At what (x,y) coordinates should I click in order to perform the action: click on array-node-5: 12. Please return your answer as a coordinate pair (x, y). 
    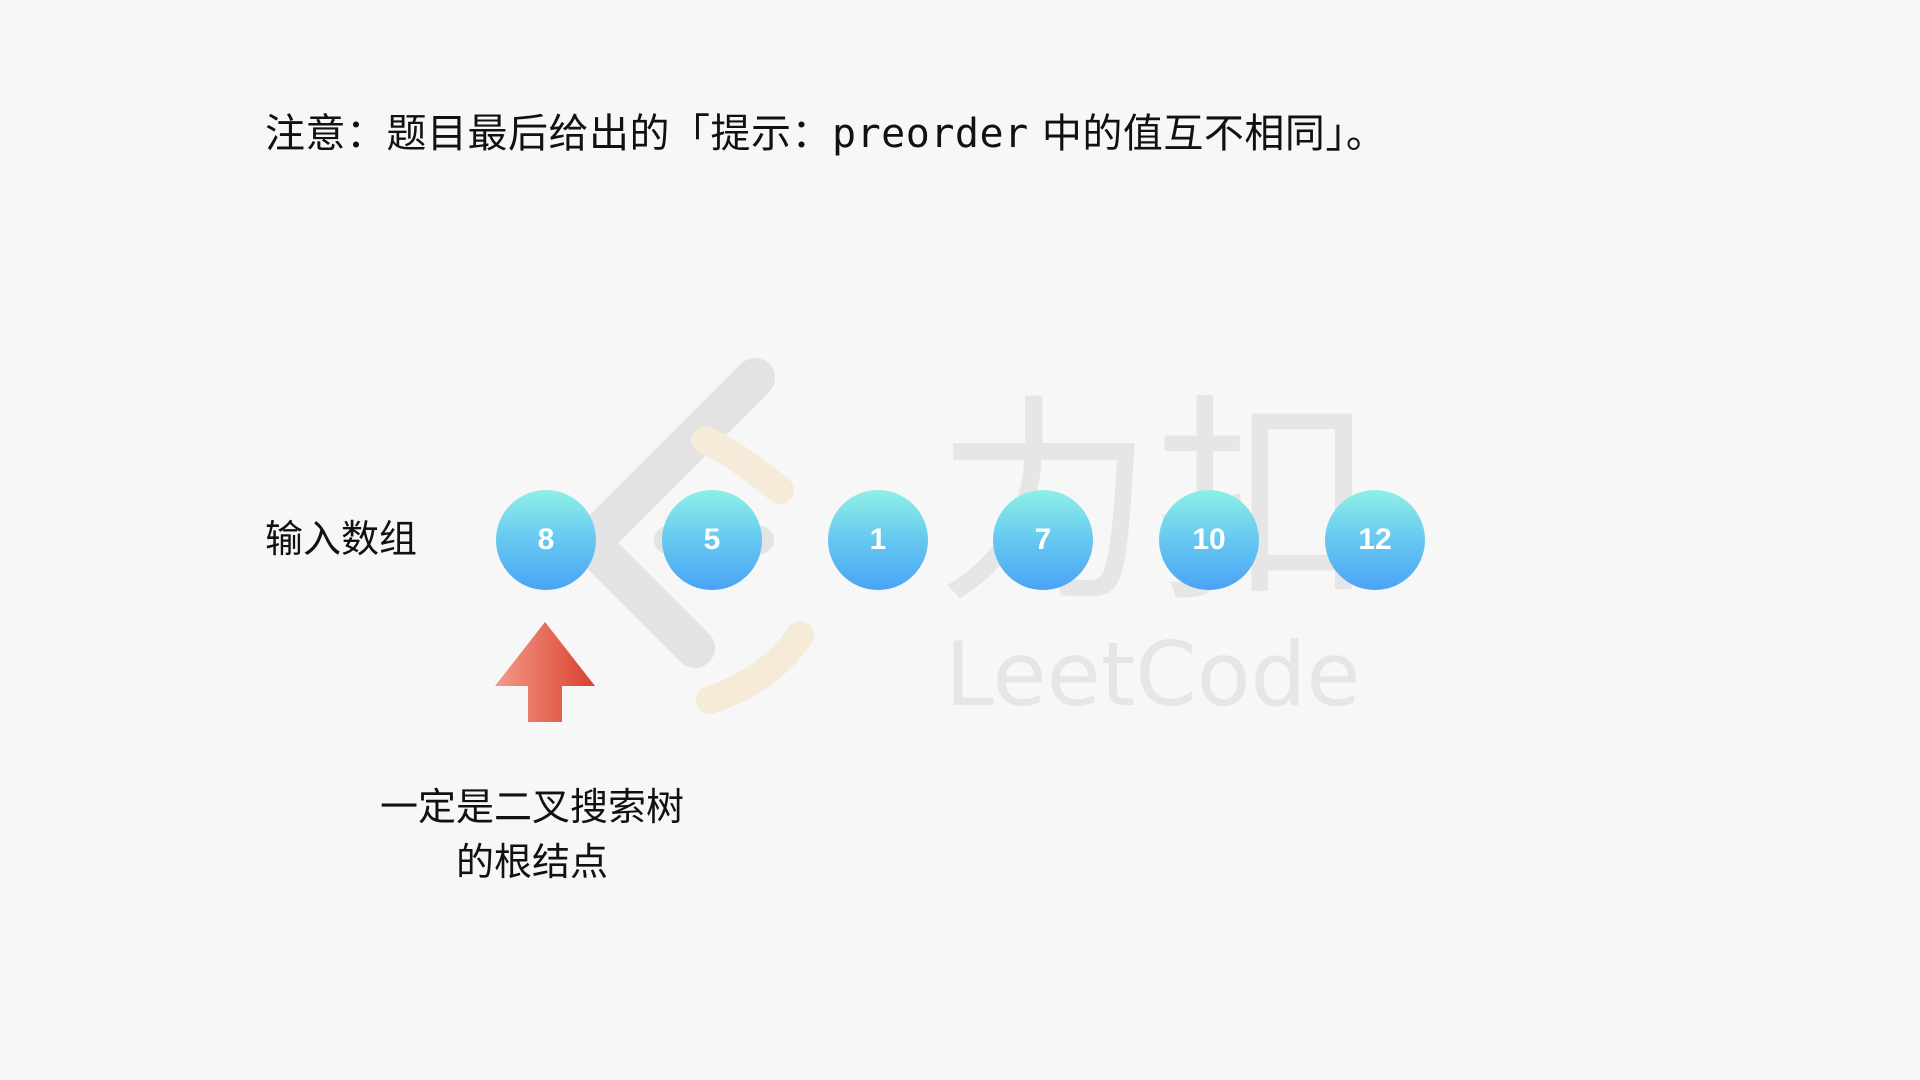
    Looking at the image, I should click on (1375, 540).